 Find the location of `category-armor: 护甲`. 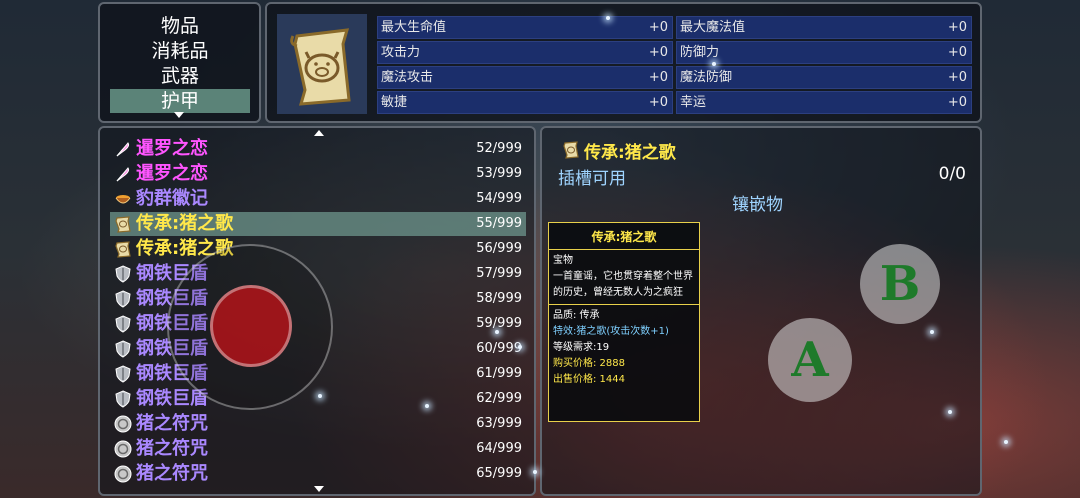

category-armor: 护甲 is located at coordinates (180, 101).